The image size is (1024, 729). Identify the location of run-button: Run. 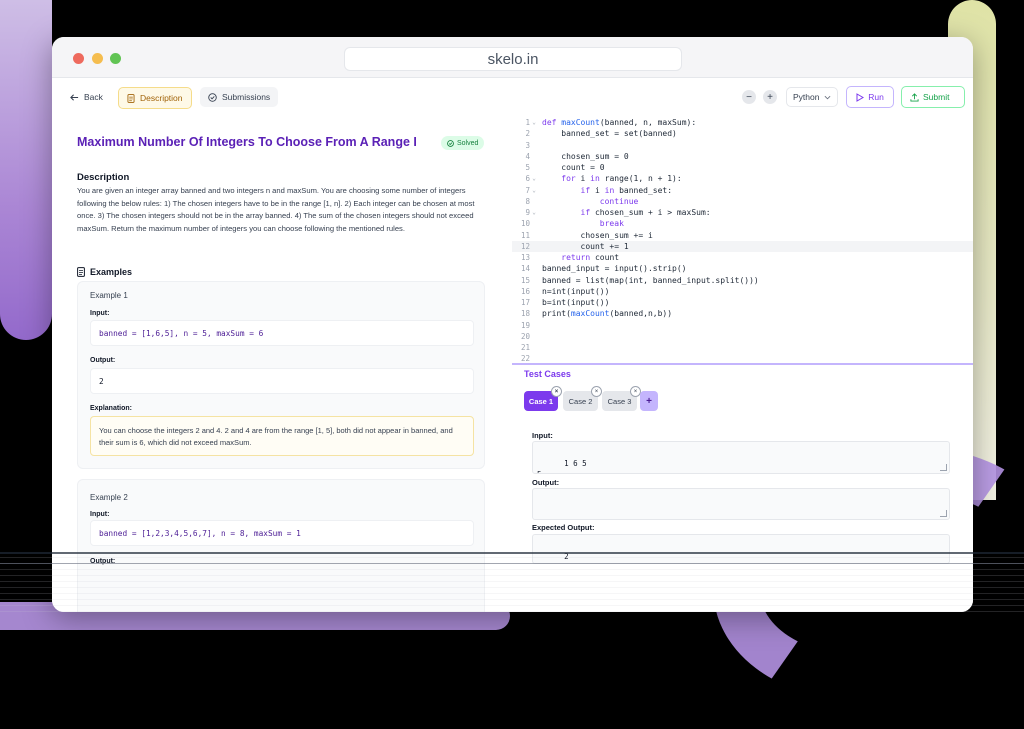
(870, 97).